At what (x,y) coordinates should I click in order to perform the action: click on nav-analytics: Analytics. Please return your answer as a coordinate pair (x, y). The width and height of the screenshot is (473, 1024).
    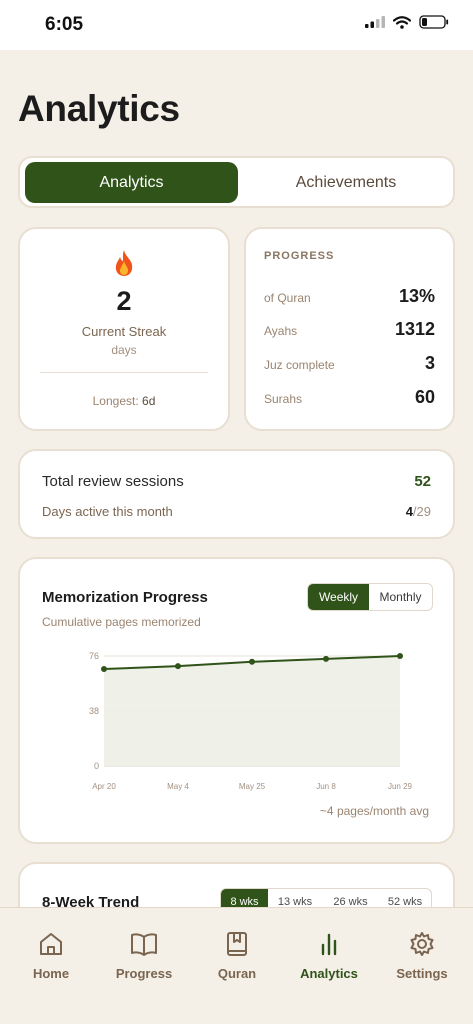
    Looking at the image, I should click on (329, 953).